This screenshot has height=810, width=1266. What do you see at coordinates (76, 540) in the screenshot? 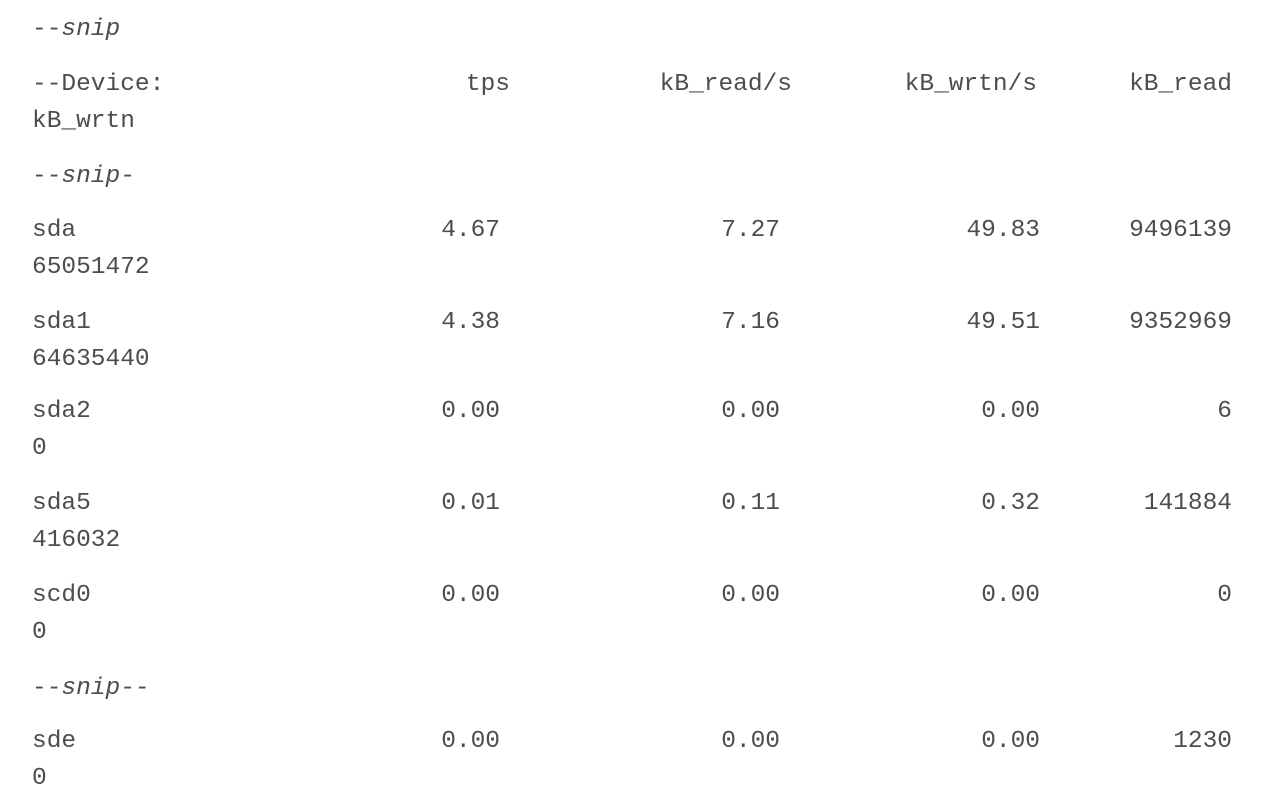
I see `kb-wrtn-value: 416032` at bounding box center [76, 540].